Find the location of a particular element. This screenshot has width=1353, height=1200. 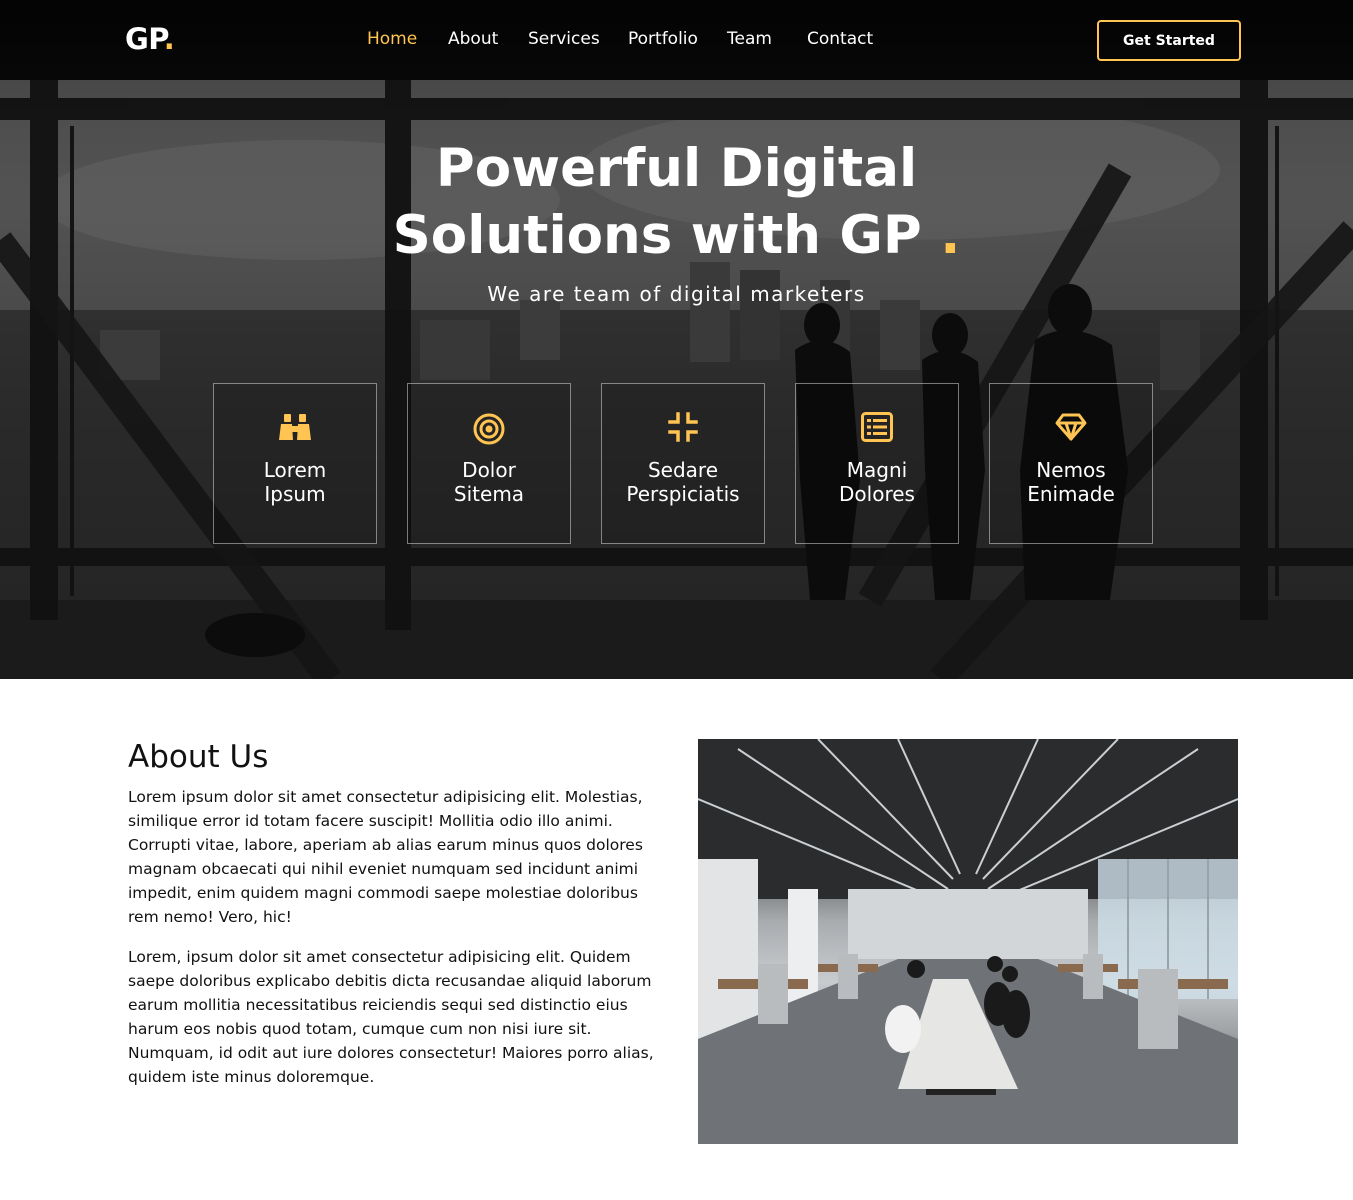

feature-label-line2: Perspiciatis is located at coordinates (683, 494).